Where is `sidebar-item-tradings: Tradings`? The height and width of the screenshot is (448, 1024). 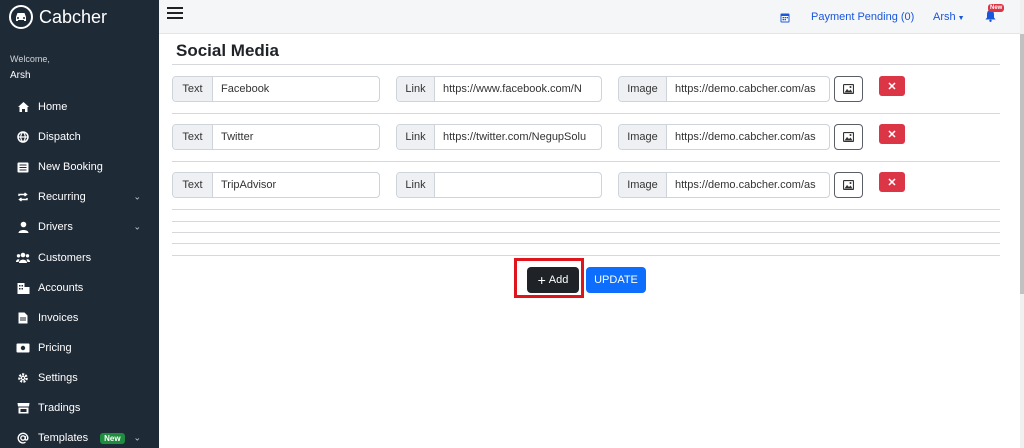
sidebar-item-tradings: Tradings is located at coordinates (79, 408).